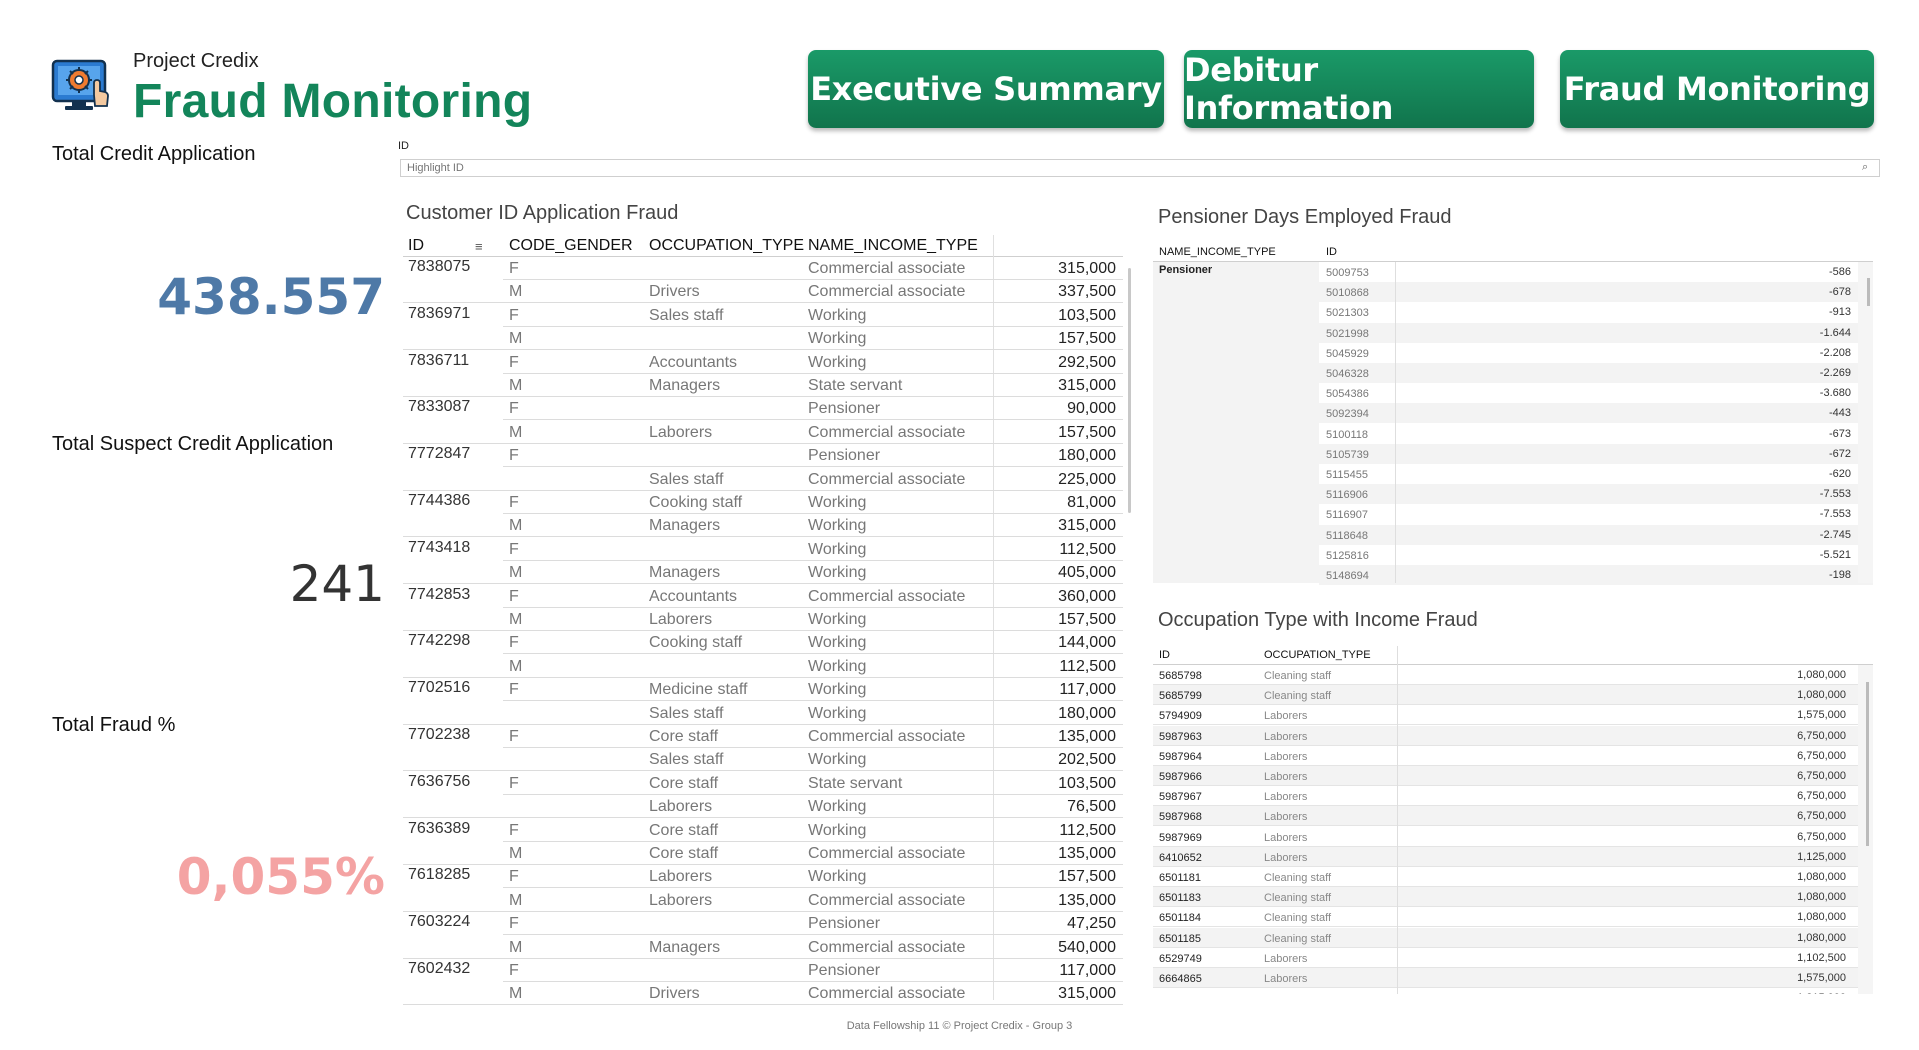  Describe the element at coordinates (685, 526) in the screenshot. I see `cell-occupation: Managers` at that location.